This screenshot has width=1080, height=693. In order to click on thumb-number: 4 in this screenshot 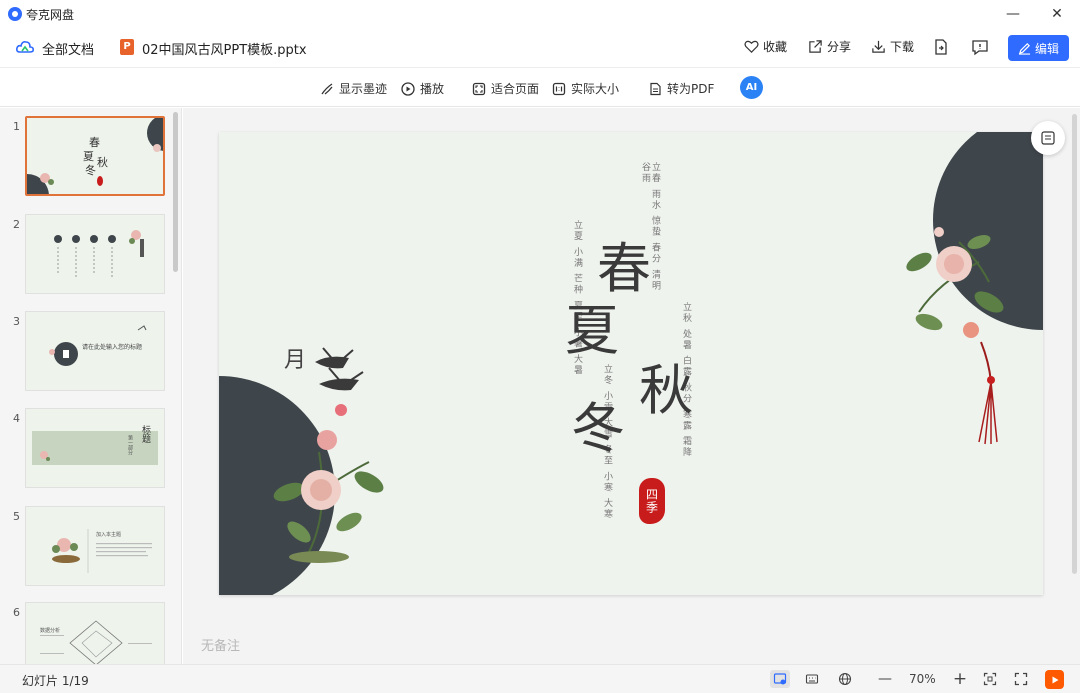, I will do `click(16, 418)`.